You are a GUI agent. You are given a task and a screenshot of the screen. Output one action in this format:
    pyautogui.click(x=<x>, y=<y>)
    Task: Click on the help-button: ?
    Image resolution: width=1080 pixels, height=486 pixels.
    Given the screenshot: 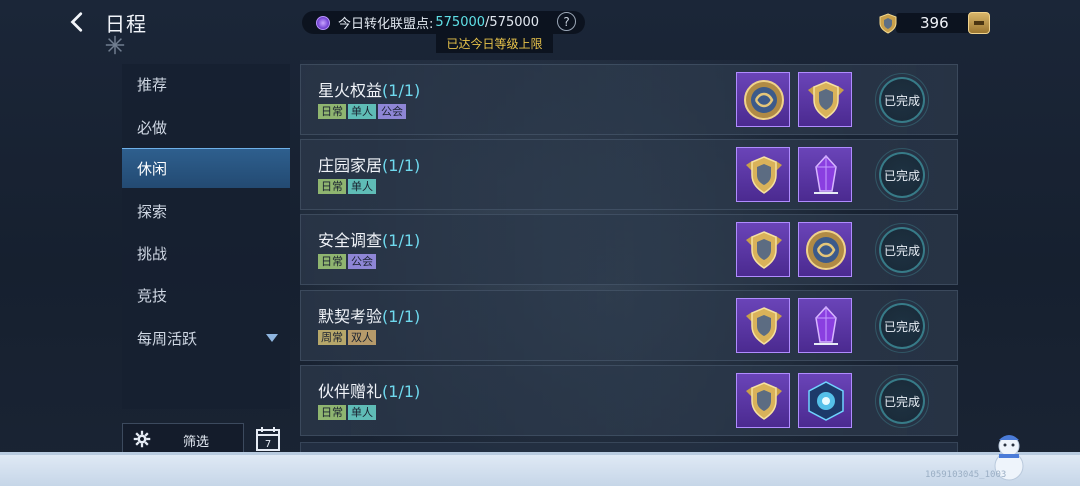 What is the action you would take?
    pyautogui.click(x=566, y=21)
    